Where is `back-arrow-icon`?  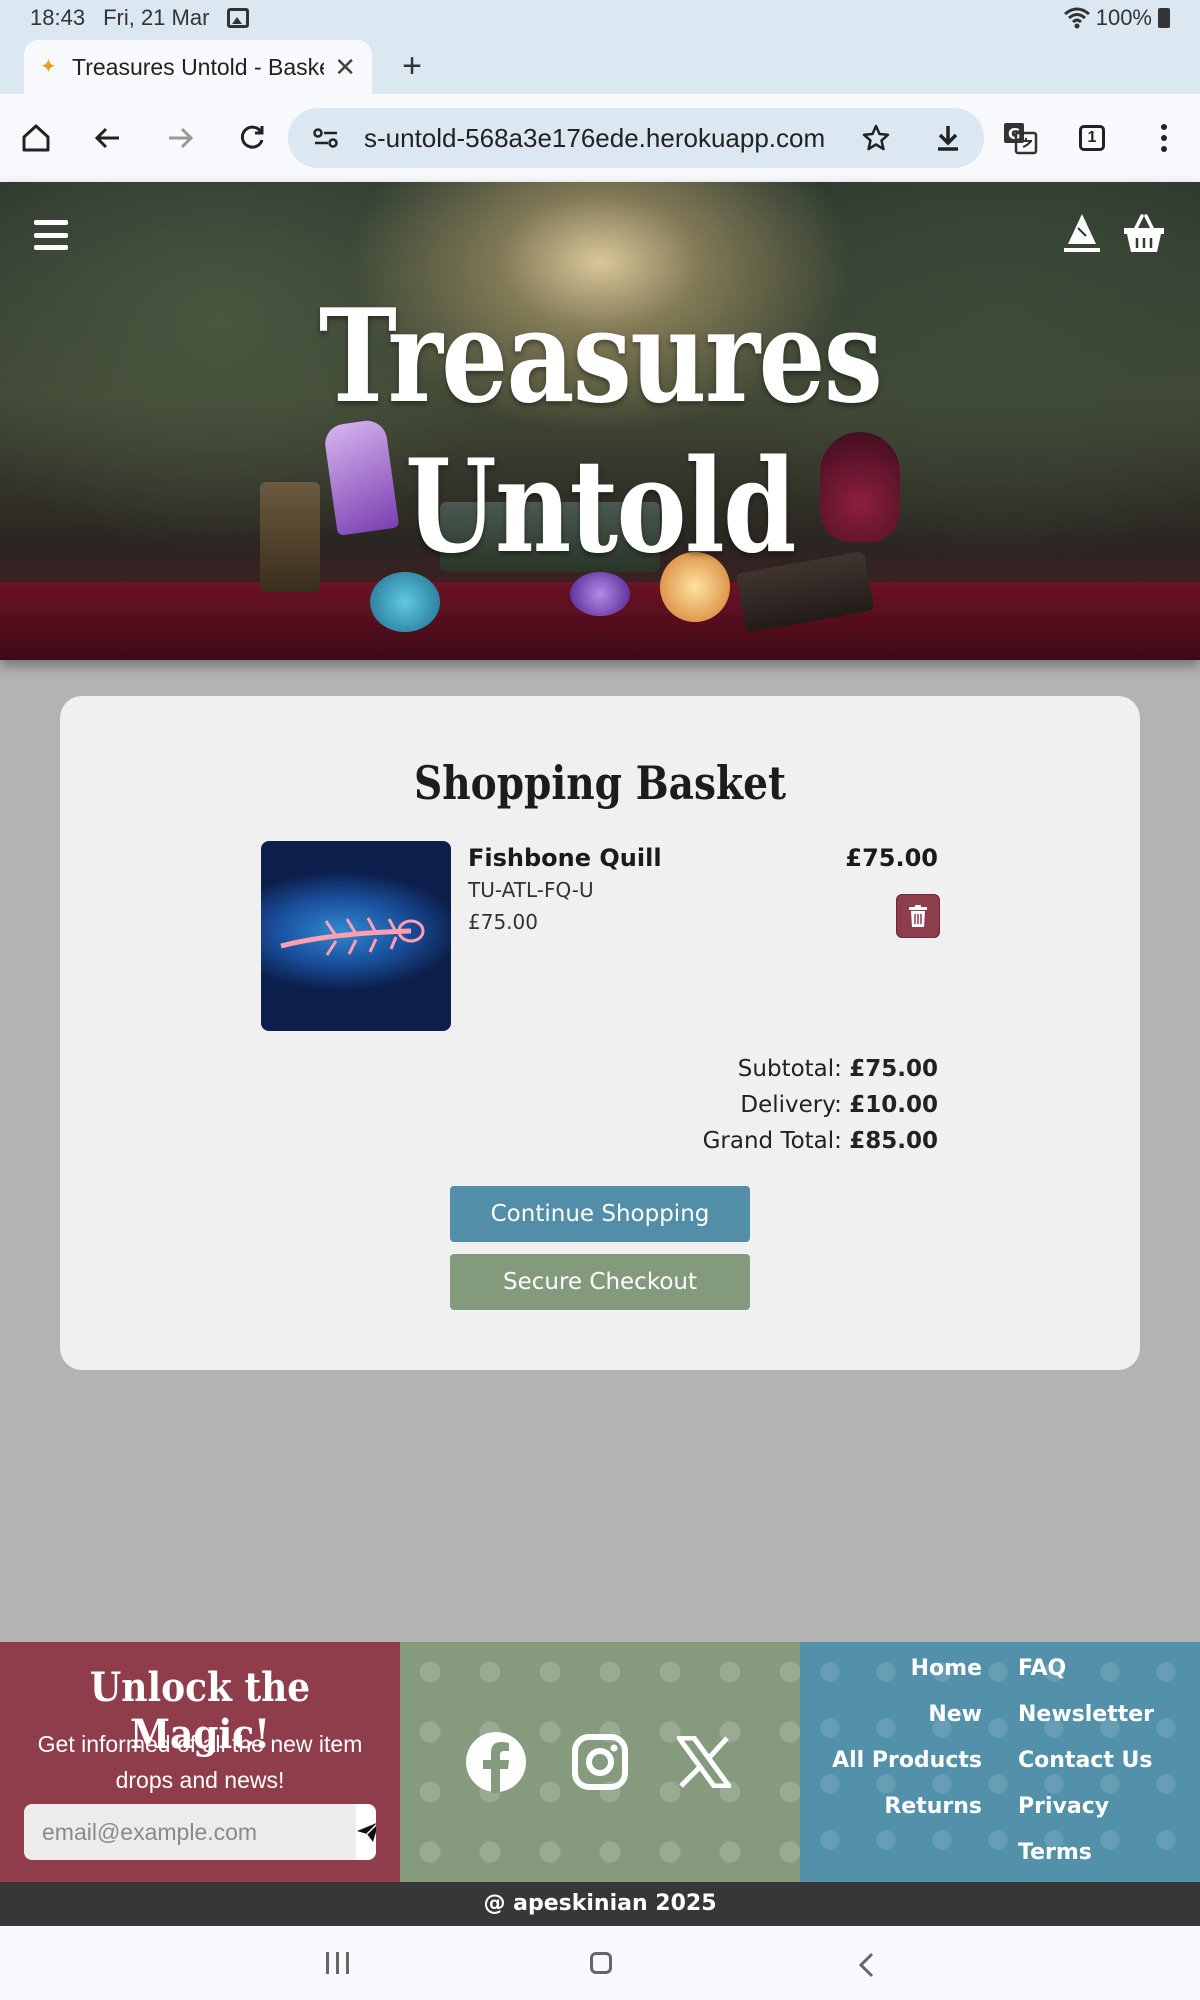
back-arrow-icon is located at coordinates (106, 138).